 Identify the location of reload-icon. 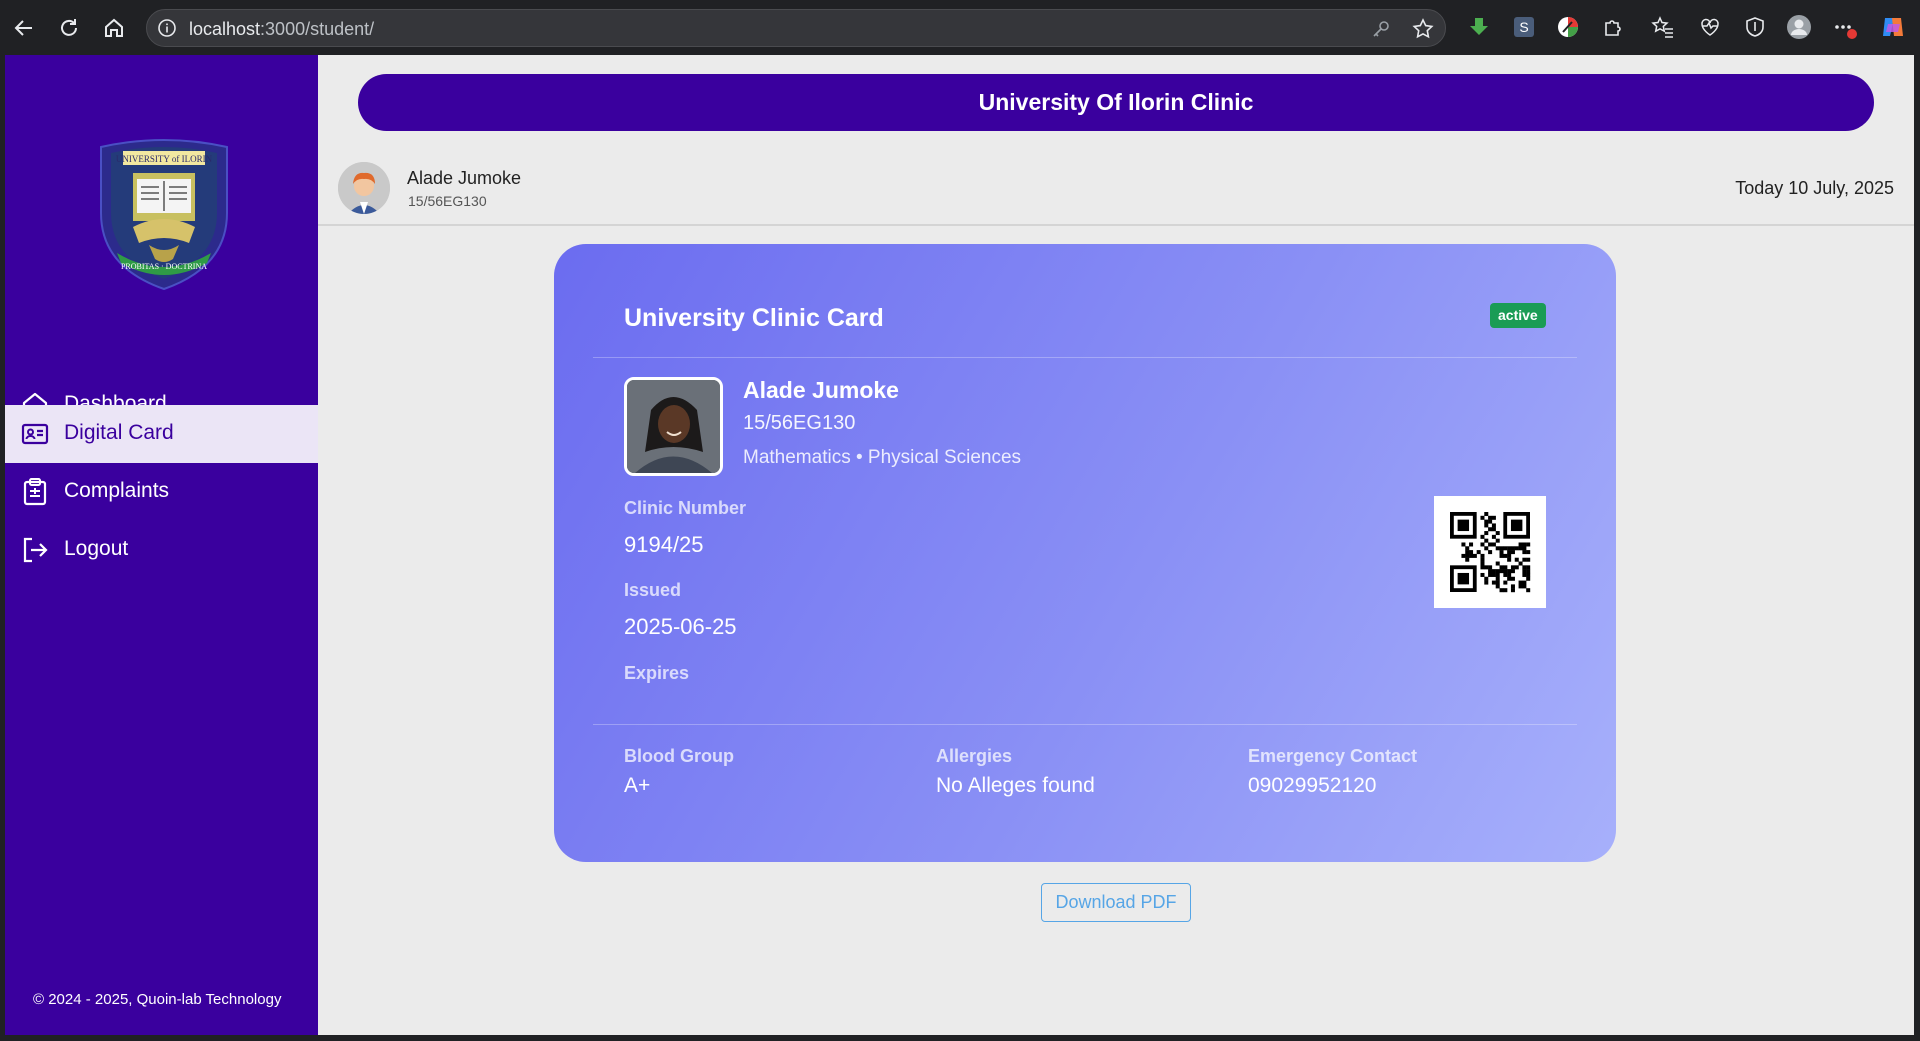
(69, 27).